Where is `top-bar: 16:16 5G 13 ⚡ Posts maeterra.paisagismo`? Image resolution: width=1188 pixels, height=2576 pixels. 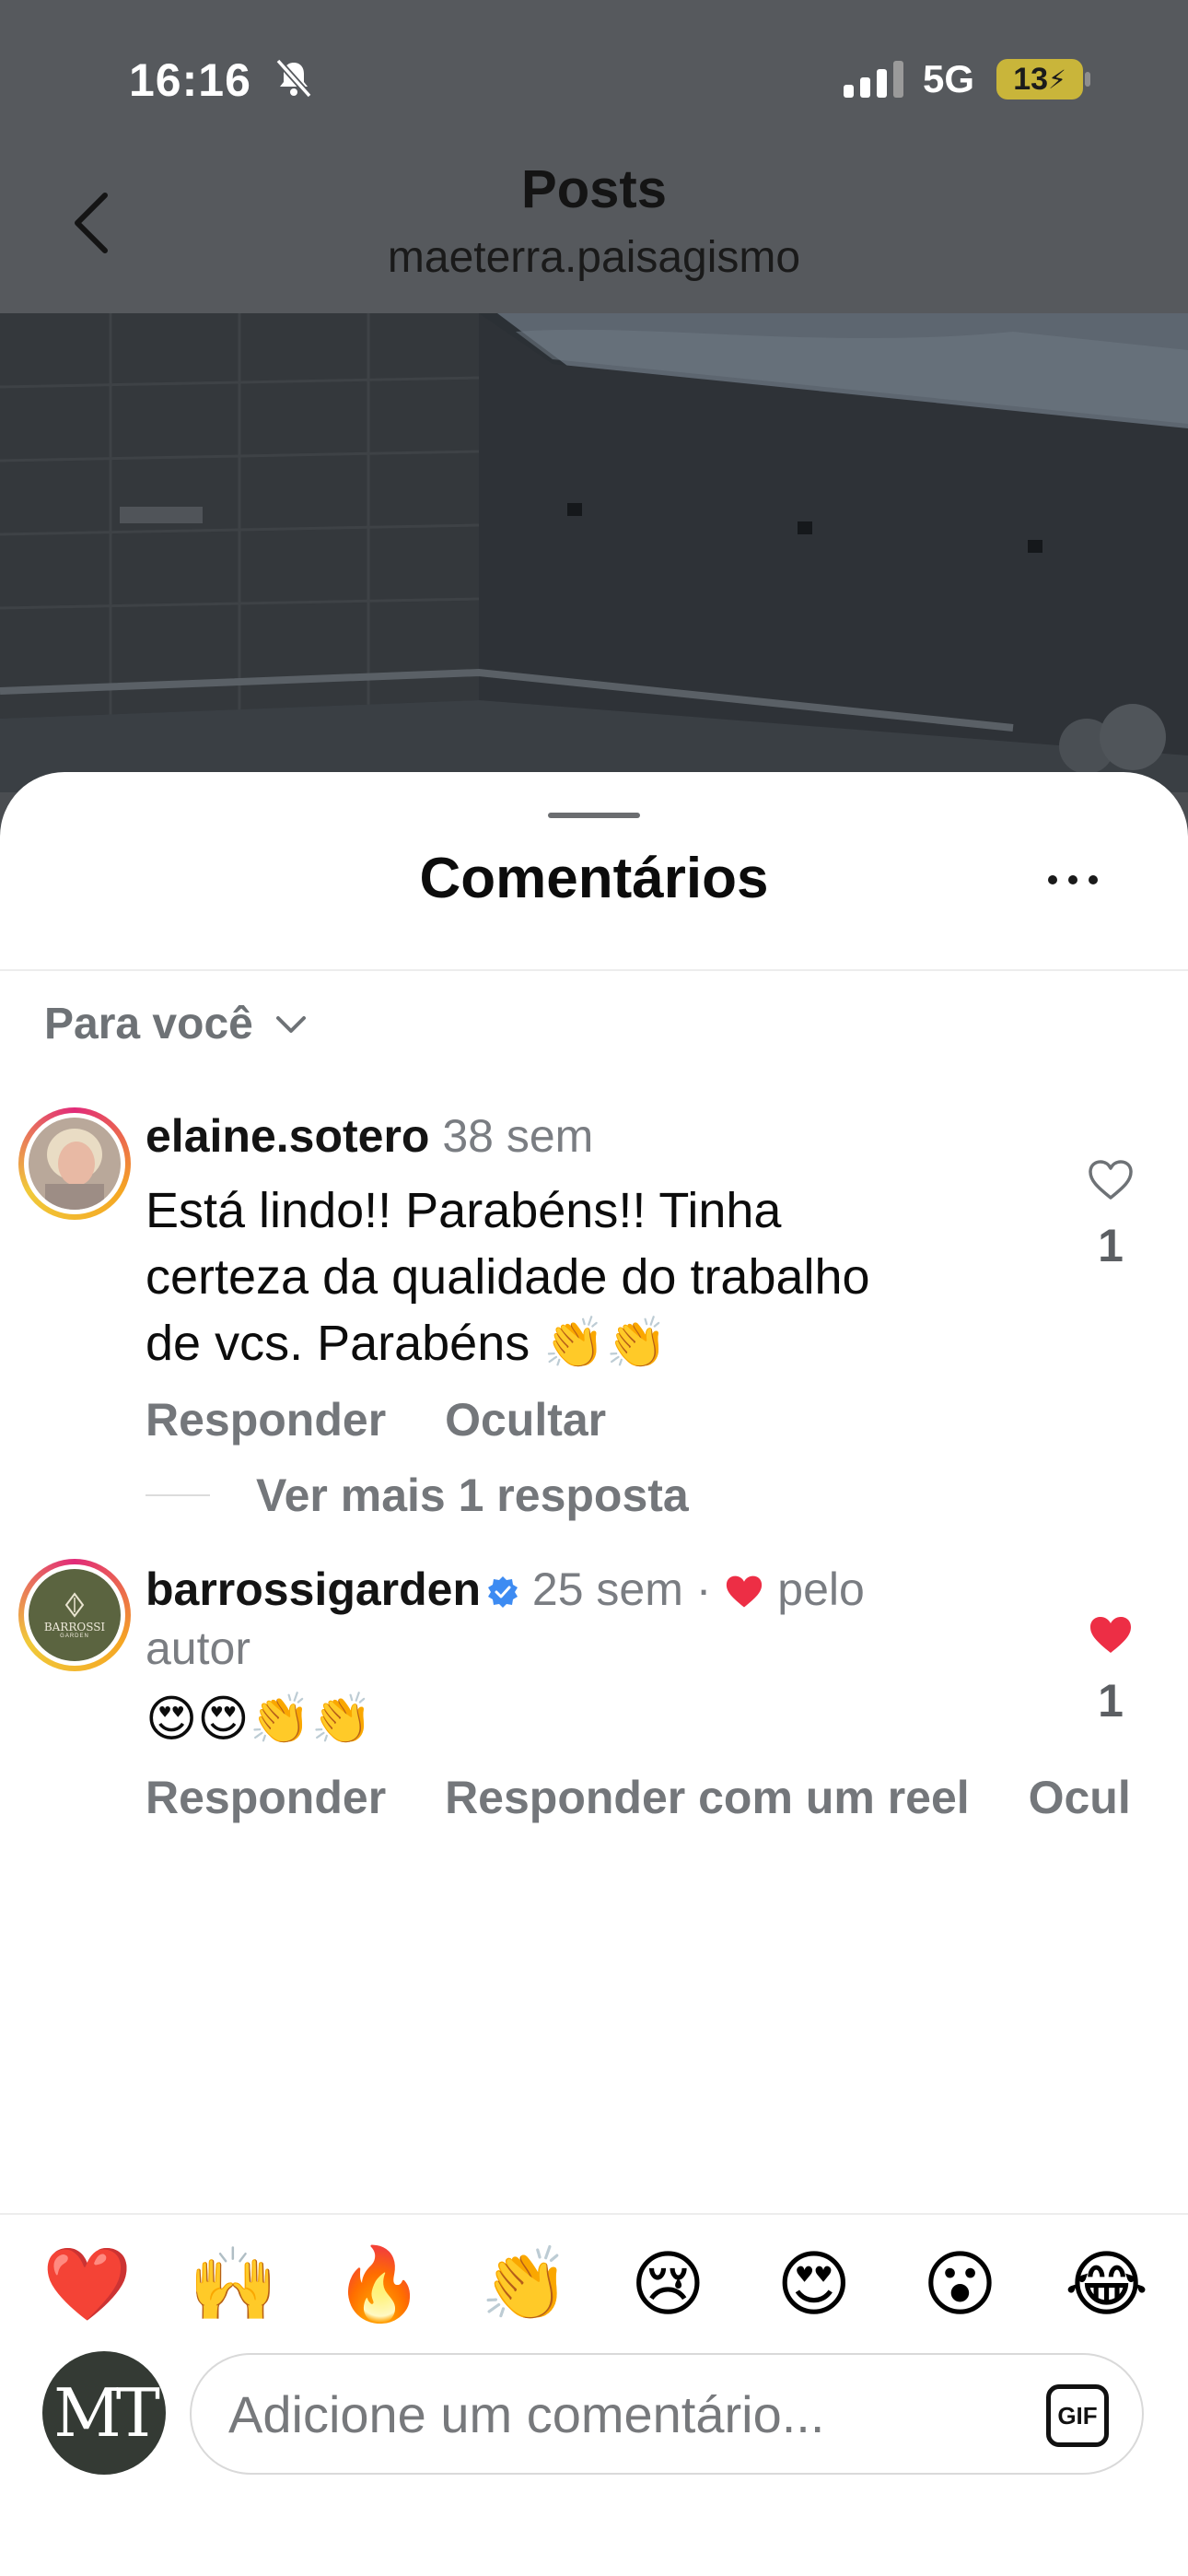
top-bar: 16:16 5G 13 ⚡ Posts maeterra.paisagismo is located at coordinates (594, 156).